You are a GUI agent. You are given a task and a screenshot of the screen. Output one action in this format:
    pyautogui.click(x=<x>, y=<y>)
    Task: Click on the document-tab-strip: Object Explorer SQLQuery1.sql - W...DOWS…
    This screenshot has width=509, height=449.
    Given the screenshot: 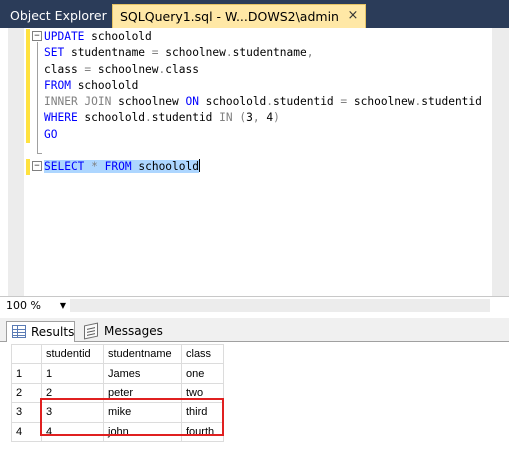 What is the action you would take?
    pyautogui.click(x=254, y=23)
    